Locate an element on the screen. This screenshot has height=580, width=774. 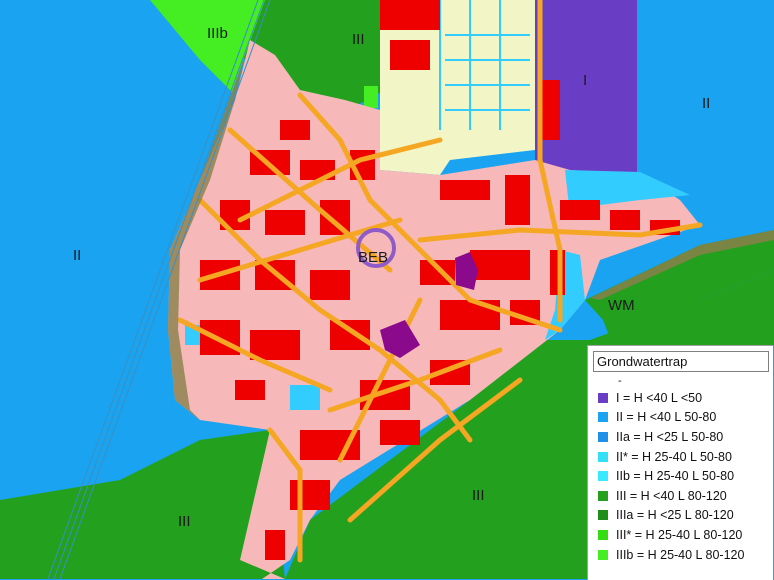
legend-item: II* = H 25-40 L 50-80 is located at coordinates (680, 457).